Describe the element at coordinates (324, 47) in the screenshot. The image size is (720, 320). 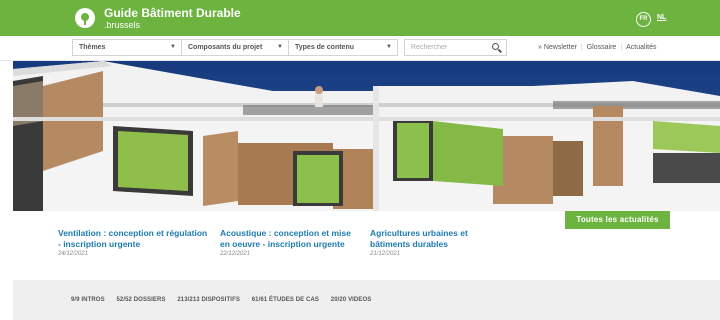
I see `content-types-dropdown-label: Types de contenu` at that location.